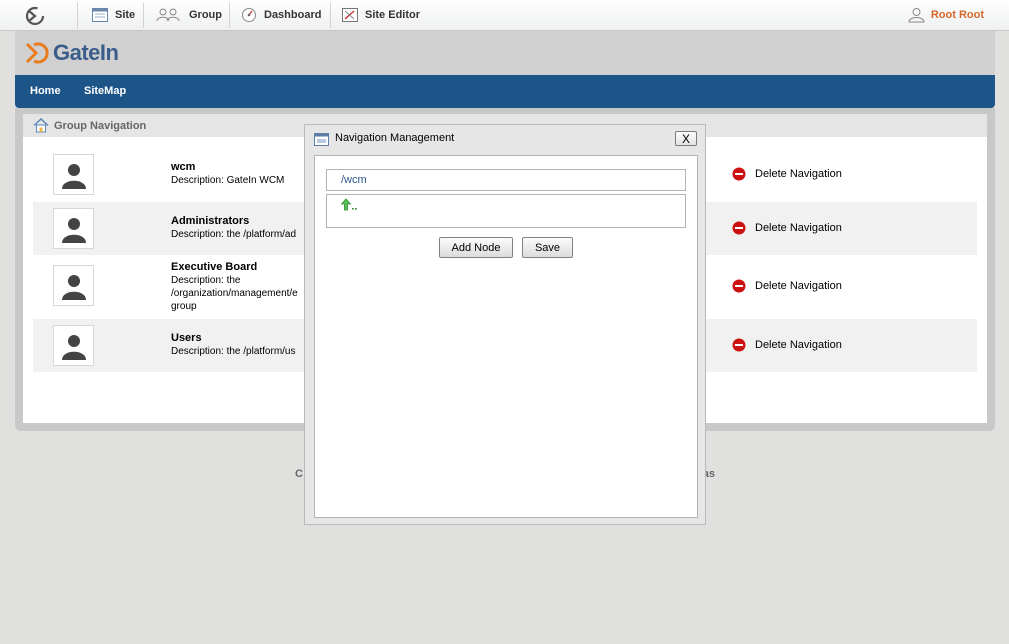 The image size is (1009, 644). Describe the element at coordinates (35, 16) in the screenshot. I see `gatein-small-logo-icon` at that location.